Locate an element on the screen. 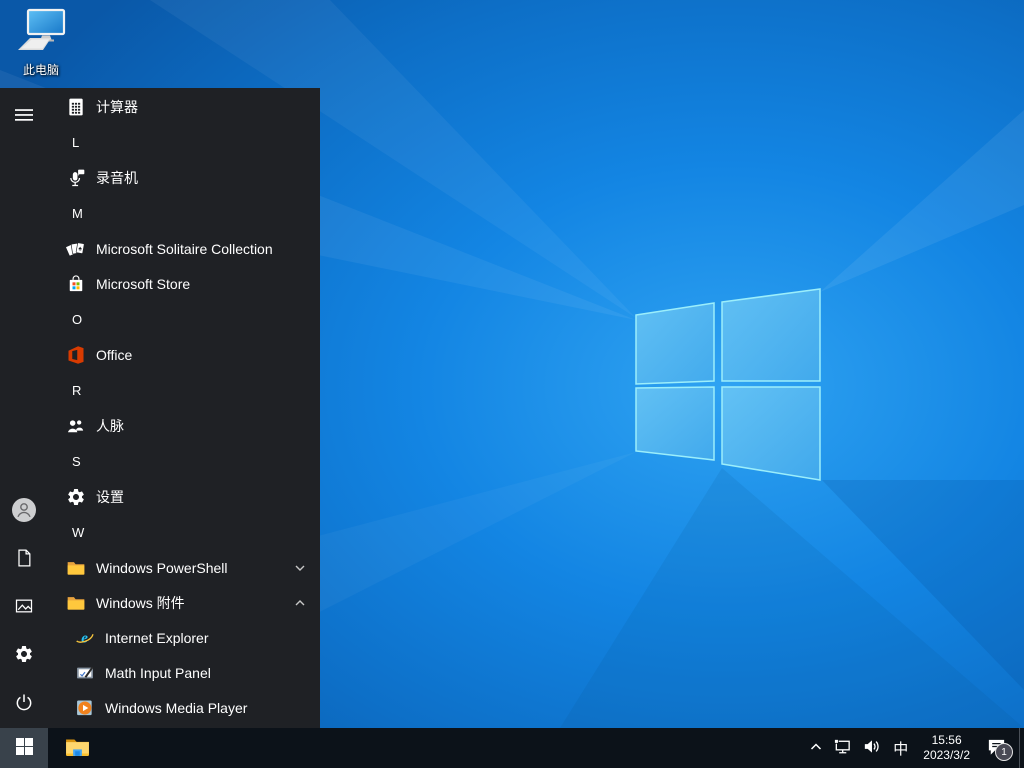 The height and width of the screenshot is (768, 1024). section-letter: M is located at coordinates (77, 213).